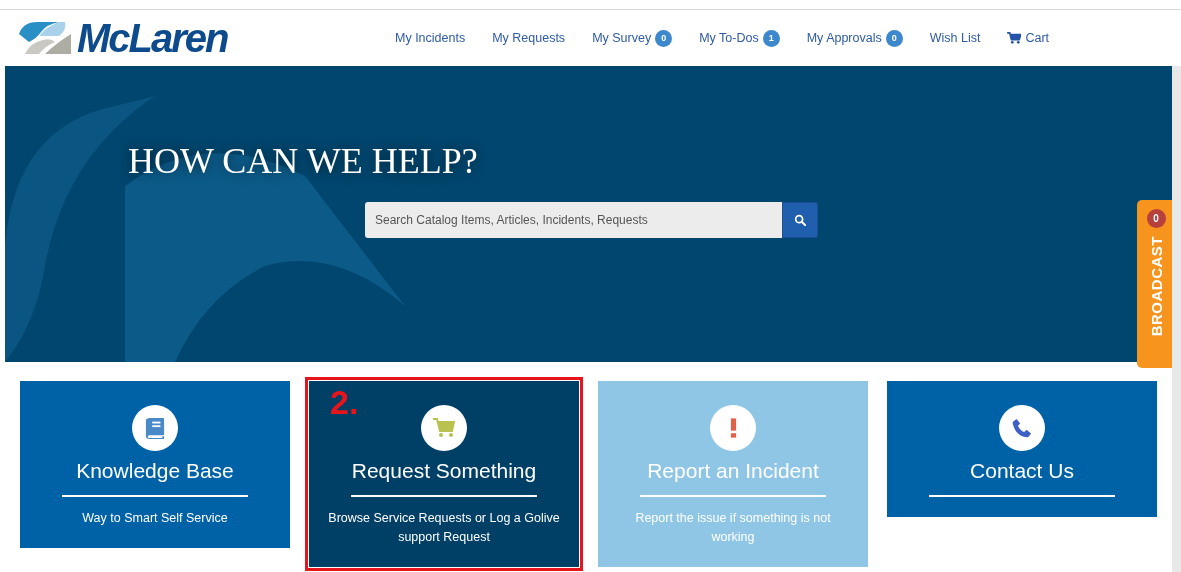 Image resolution: width=1181 pixels, height=572 pixels. I want to click on nav-link: My To-Dos, so click(729, 38).